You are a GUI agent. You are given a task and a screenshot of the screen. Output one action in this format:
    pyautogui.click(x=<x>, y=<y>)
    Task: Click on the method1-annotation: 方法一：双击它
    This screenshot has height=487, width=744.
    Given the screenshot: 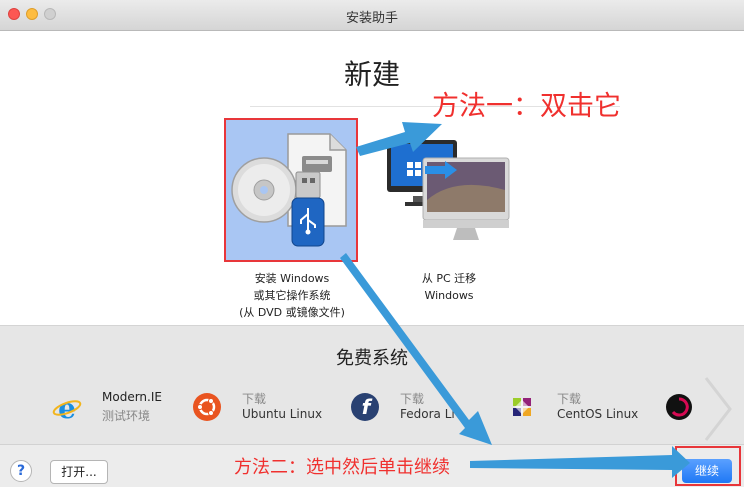 What is the action you would take?
    pyautogui.click(x=526, y=106)
    